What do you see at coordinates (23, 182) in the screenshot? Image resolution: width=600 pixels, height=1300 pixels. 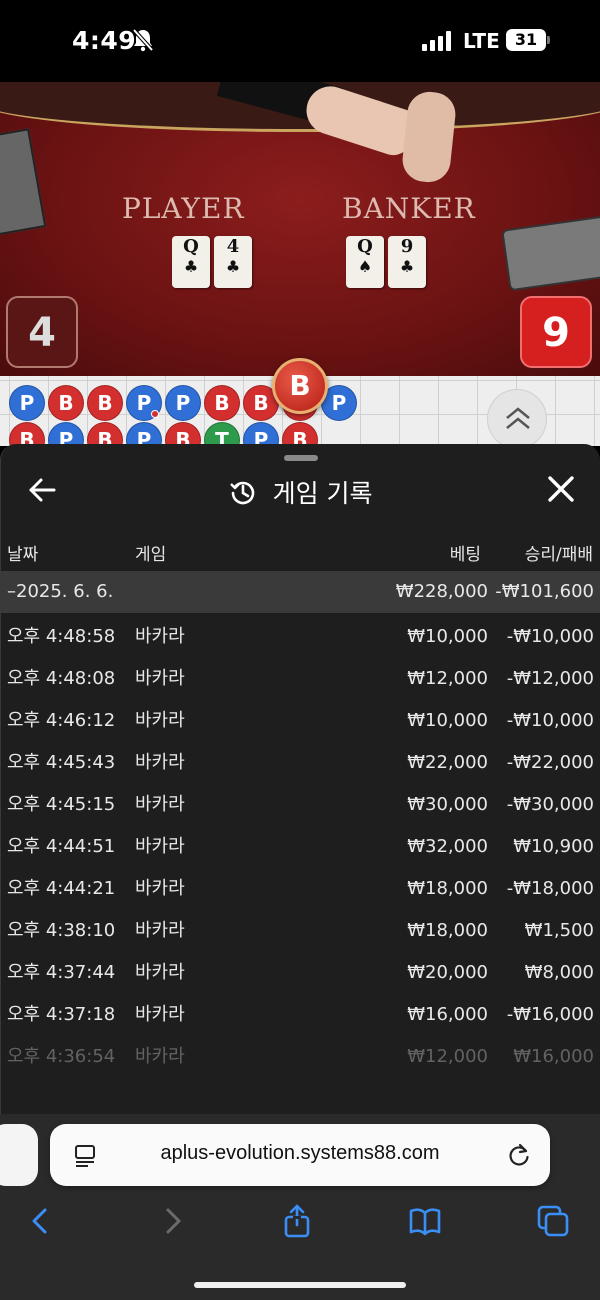 I see `card-shoe-left` at bounding box center [23, 182].